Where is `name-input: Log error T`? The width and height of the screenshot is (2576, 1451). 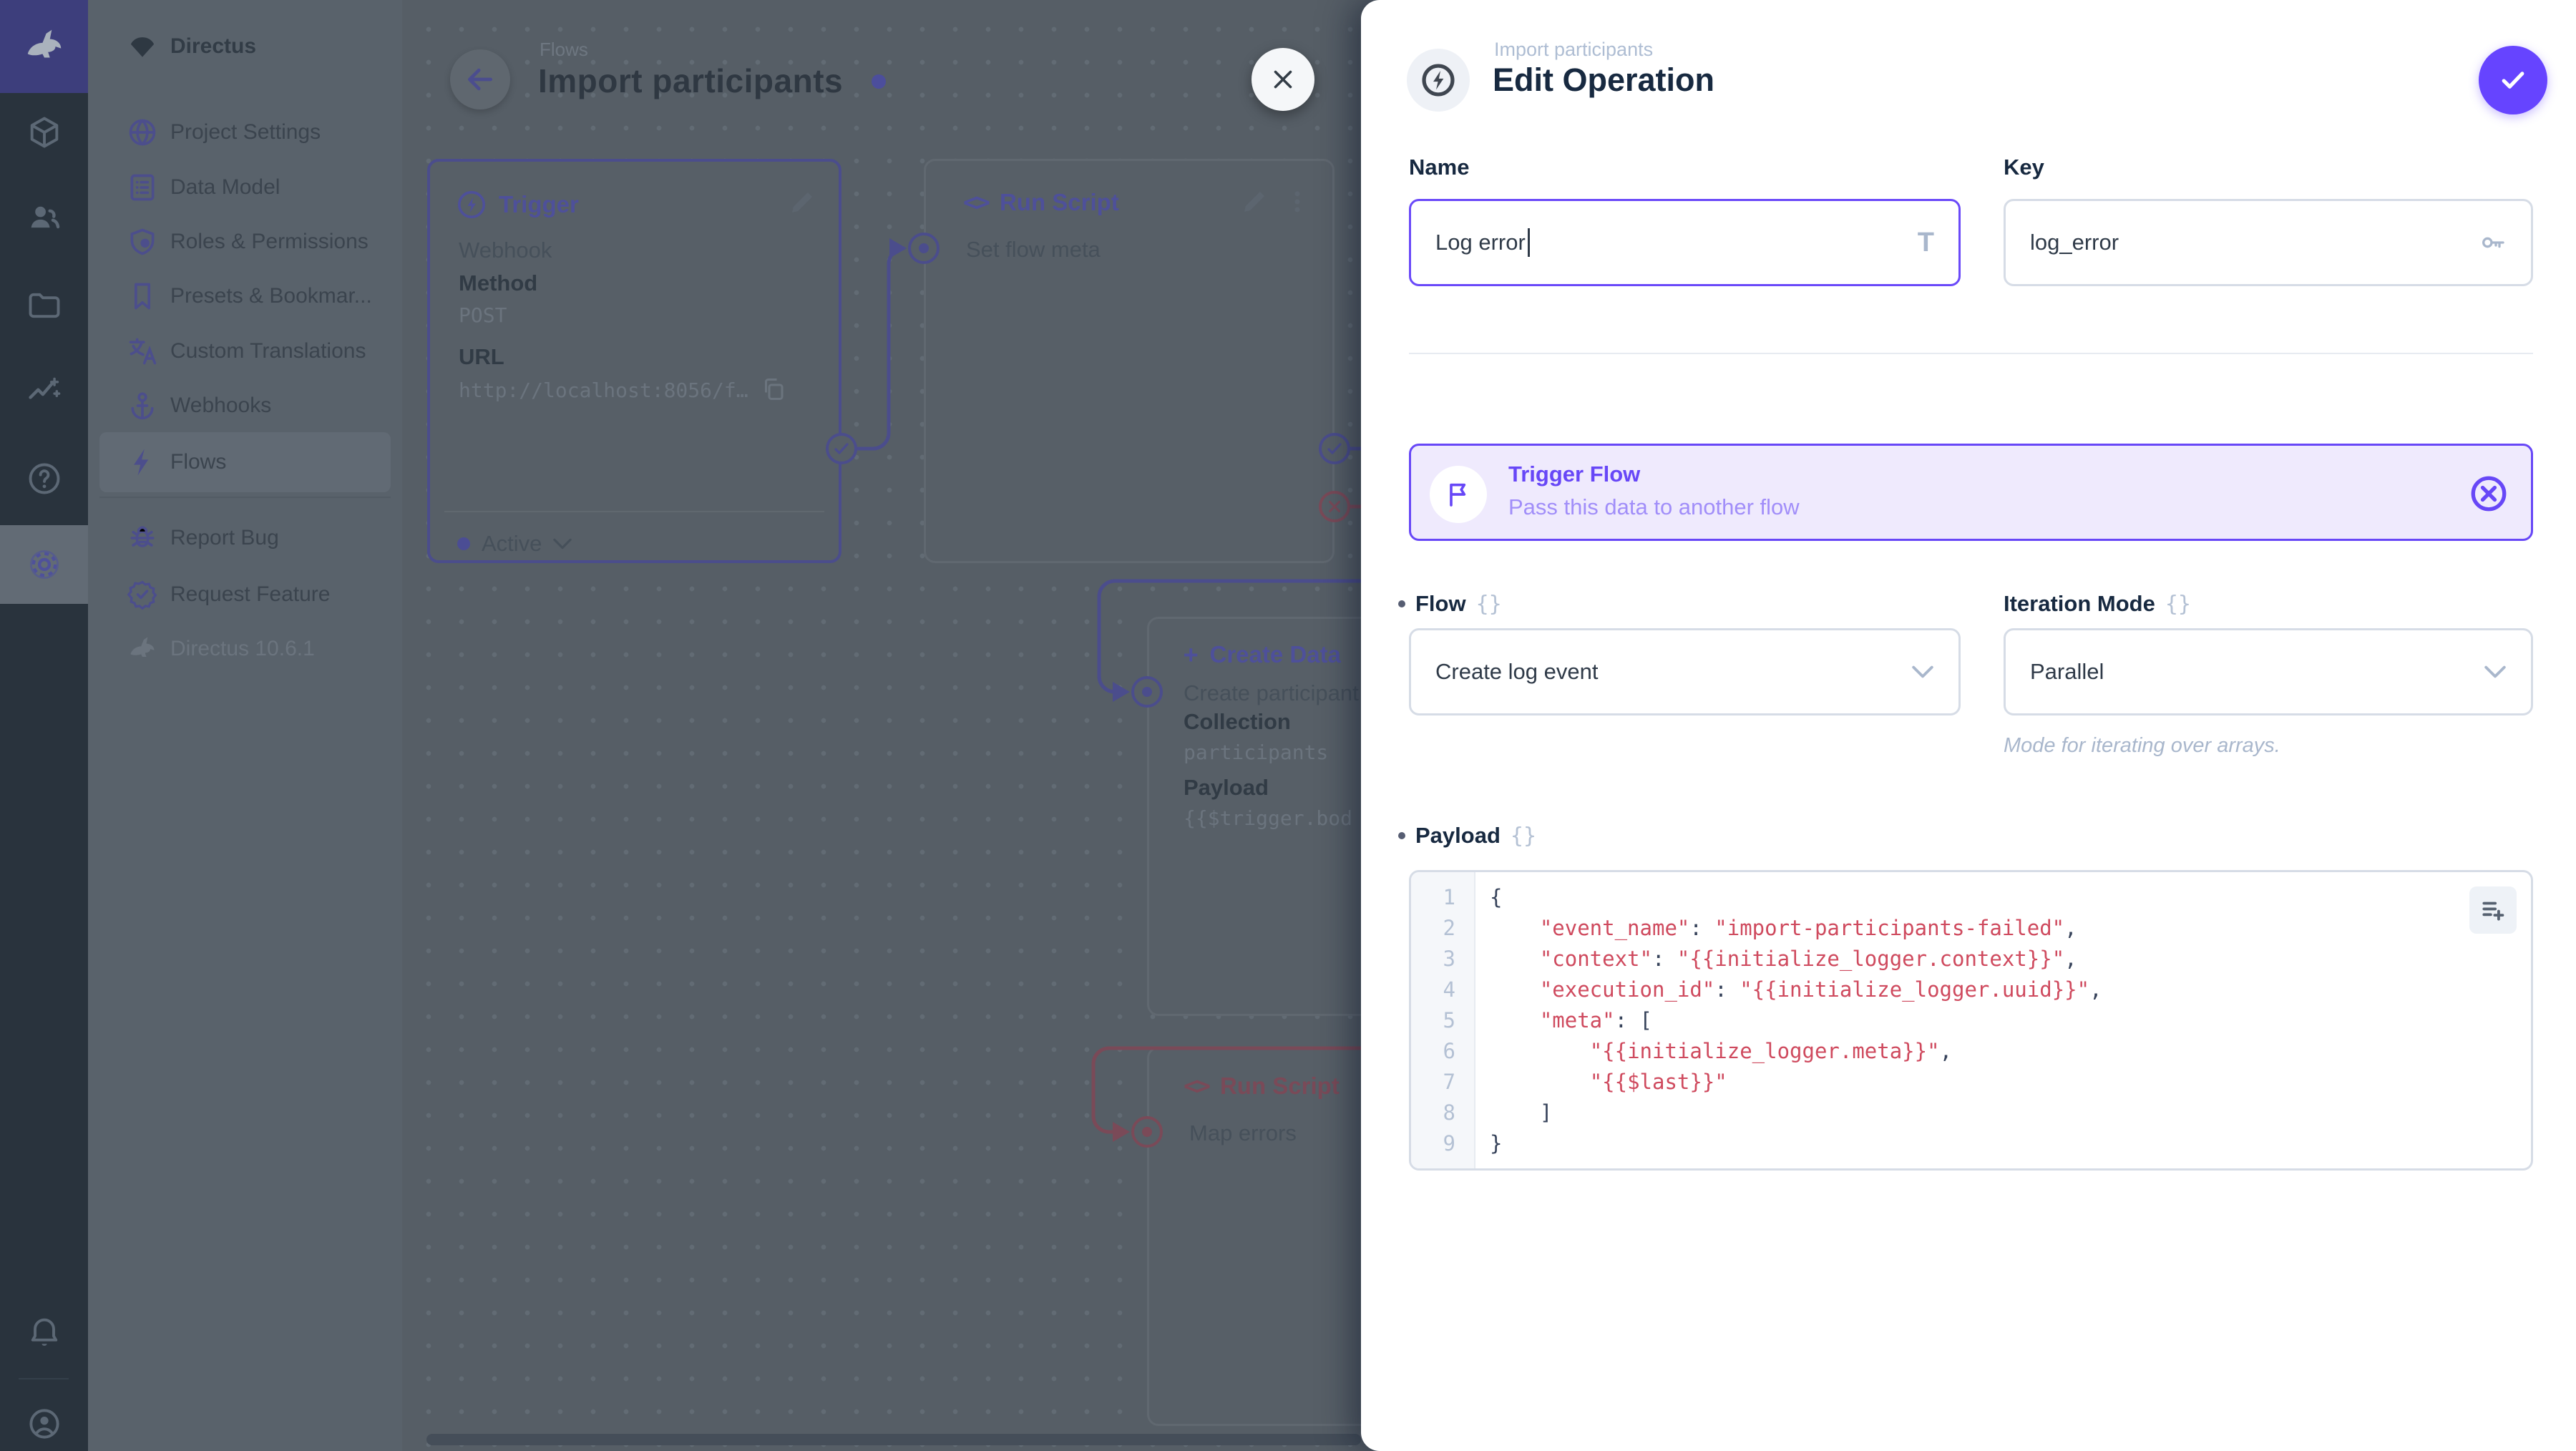 name-input: Log error T is located at coordinates (1685, 243).